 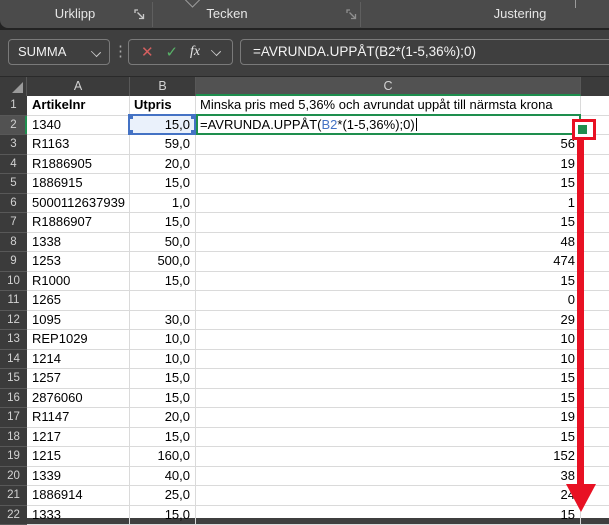 What do you see at coordinates (13, 399) in the screenshot?
I see `row-header-16: 16` at bounding box center [13, 399].